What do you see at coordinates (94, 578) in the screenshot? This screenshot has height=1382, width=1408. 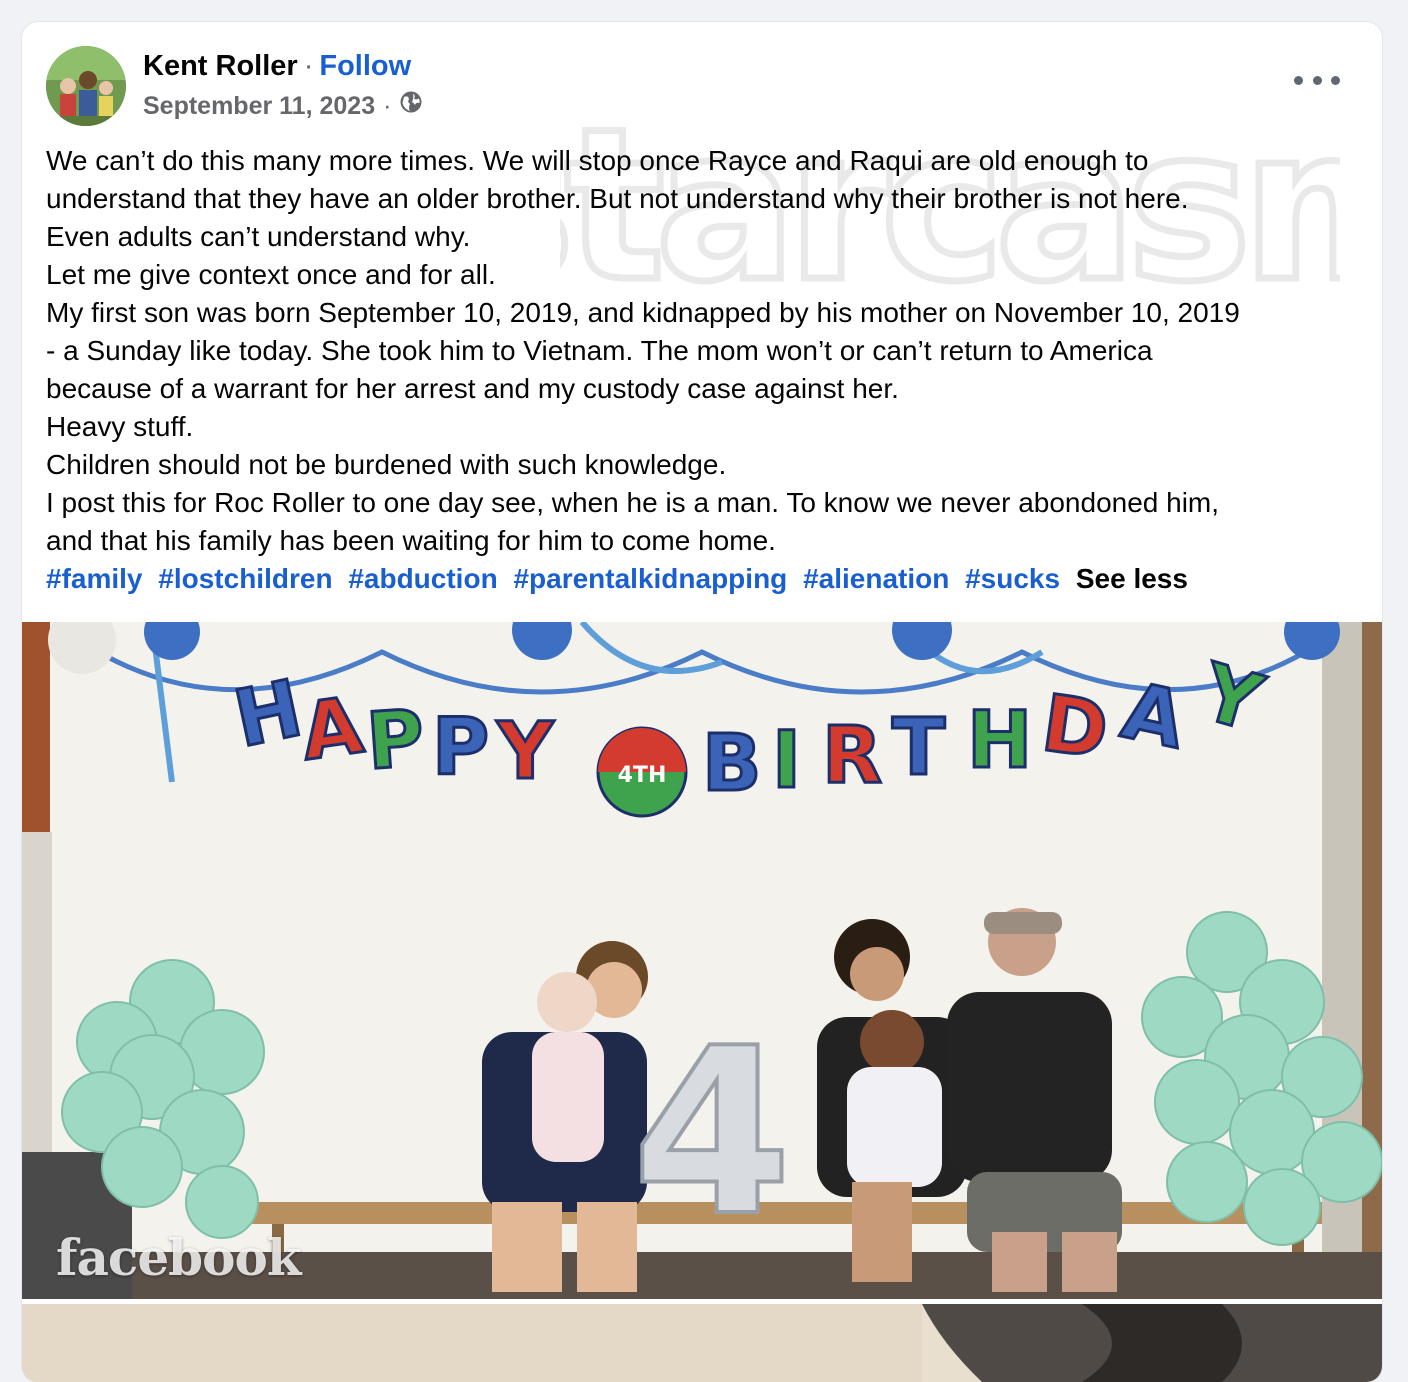 I see `hashtag-link: #family` at bounding box center [94, 578].